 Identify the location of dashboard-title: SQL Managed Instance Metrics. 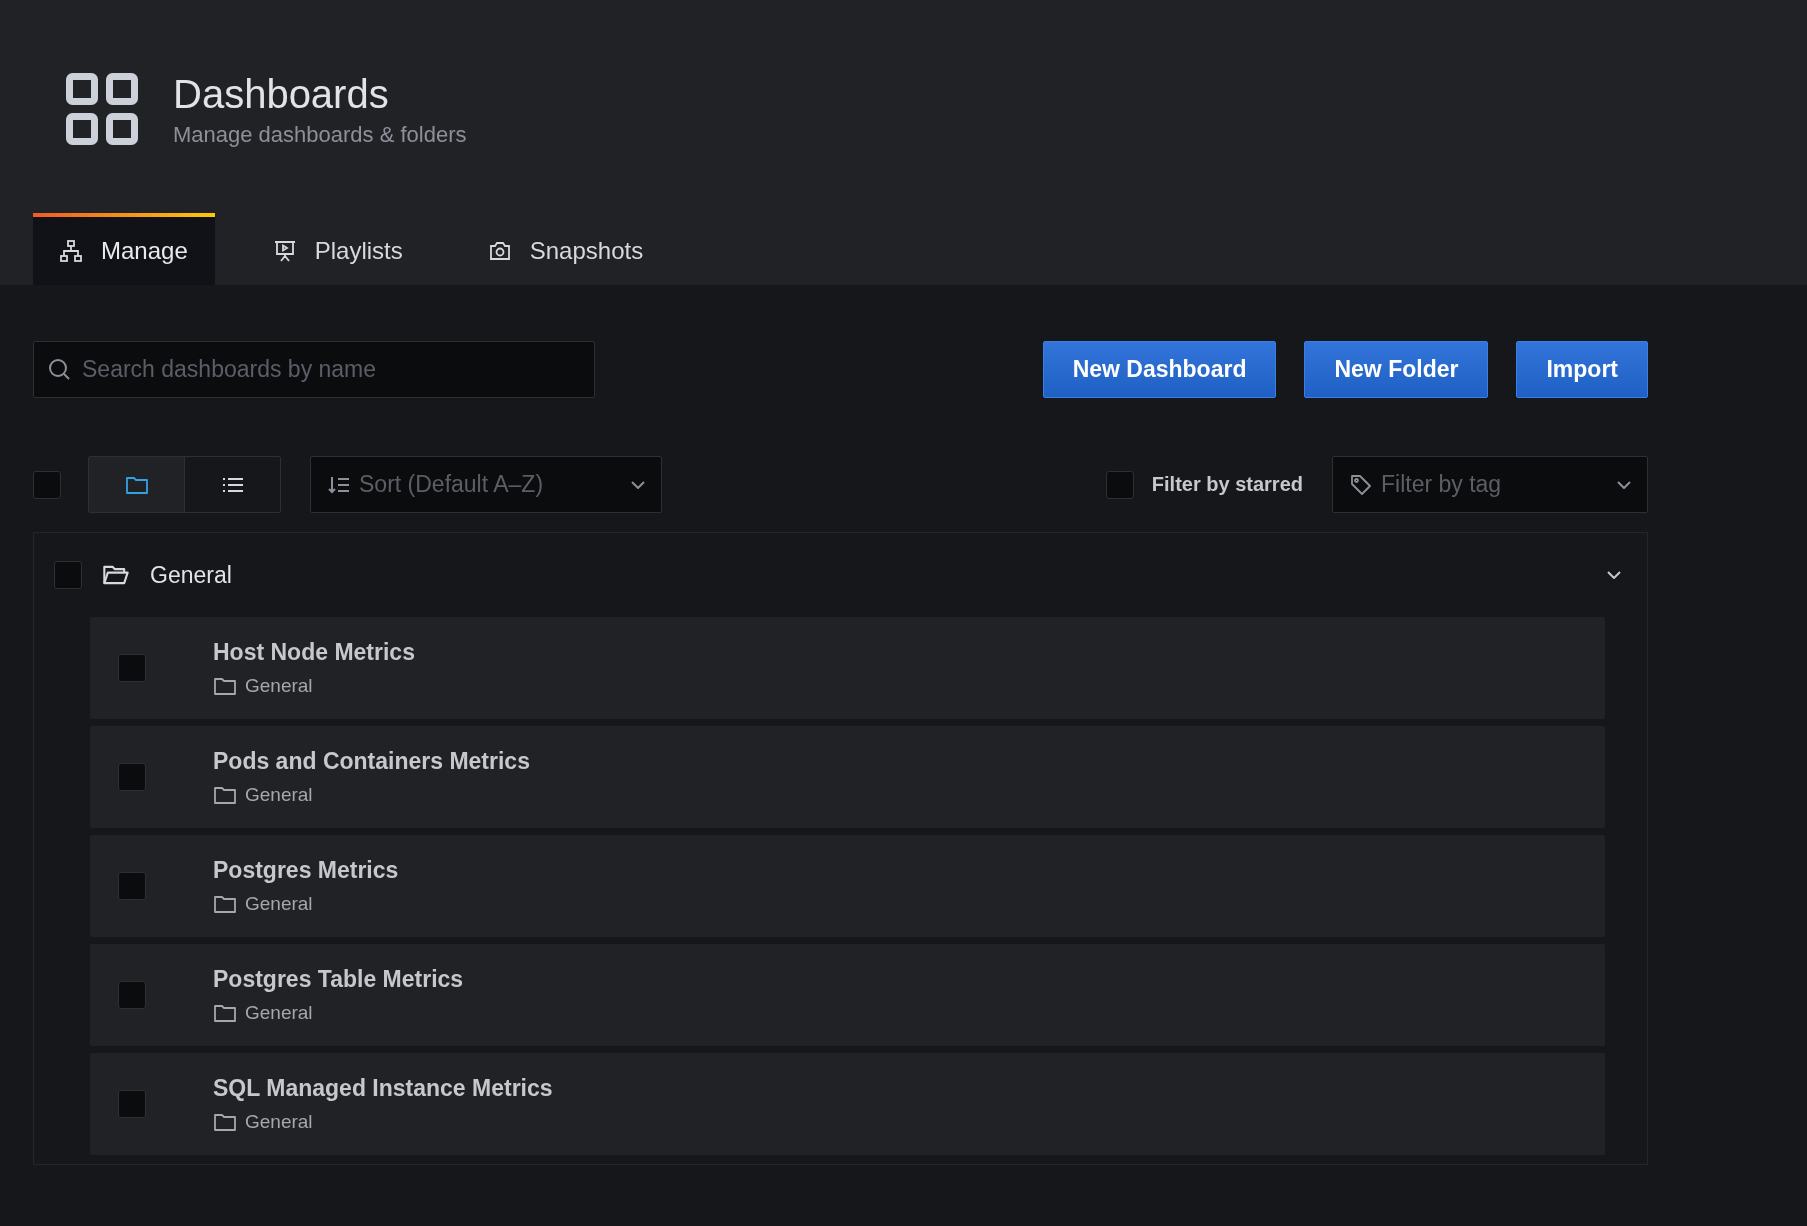
(383, 1088).